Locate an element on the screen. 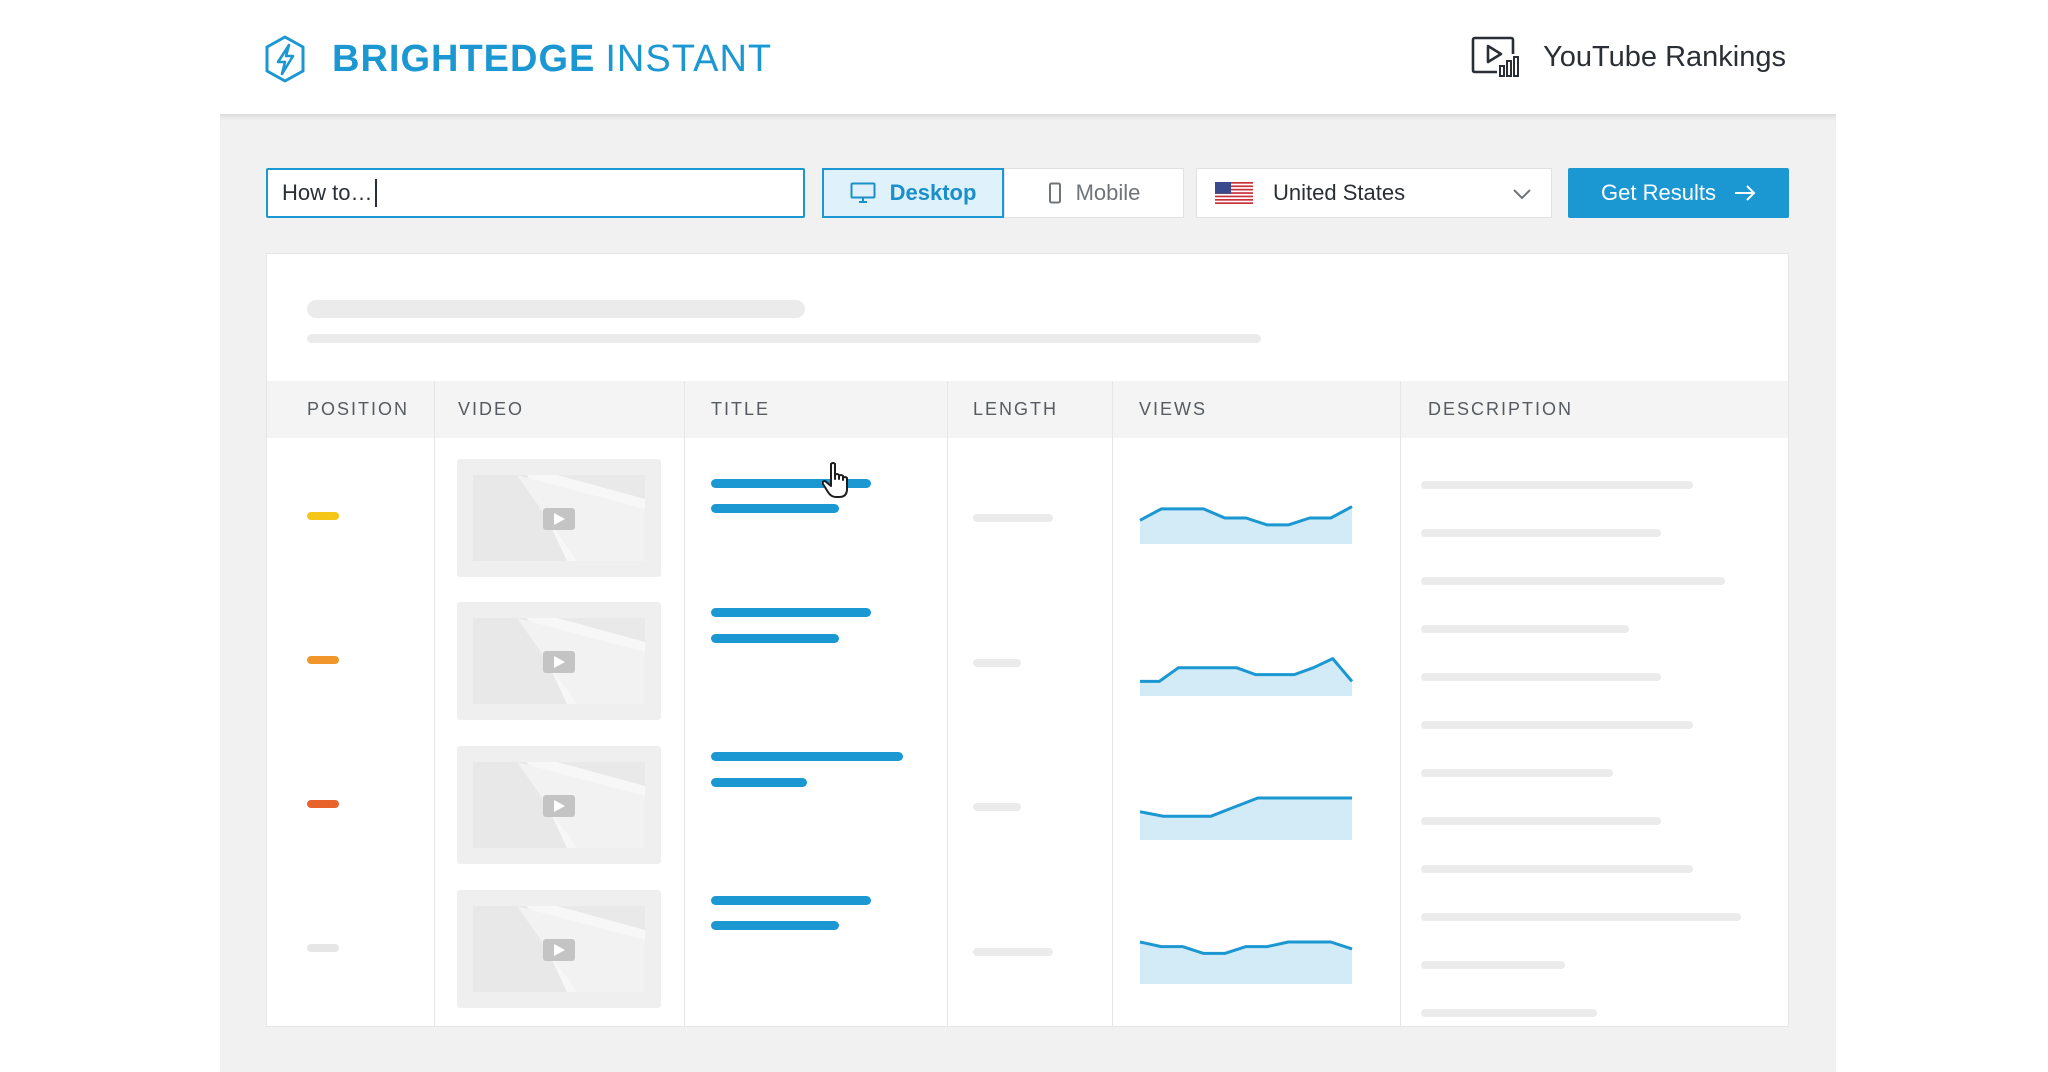 This screenshot has width=2048, height=1072. column-header-description: DESCRIPTION is located at coordinates (1500, 409).